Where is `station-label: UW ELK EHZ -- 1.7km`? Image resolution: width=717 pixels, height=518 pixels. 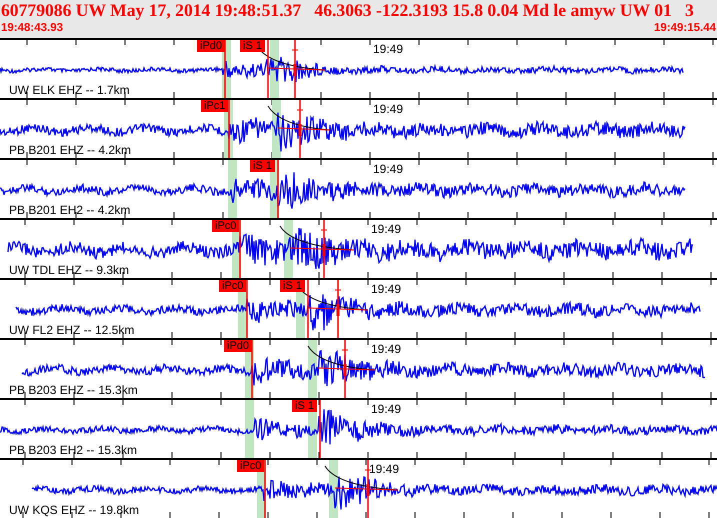 station-label: UW ELK EHZ -- 1.7km is located at coordinates (69, 90).